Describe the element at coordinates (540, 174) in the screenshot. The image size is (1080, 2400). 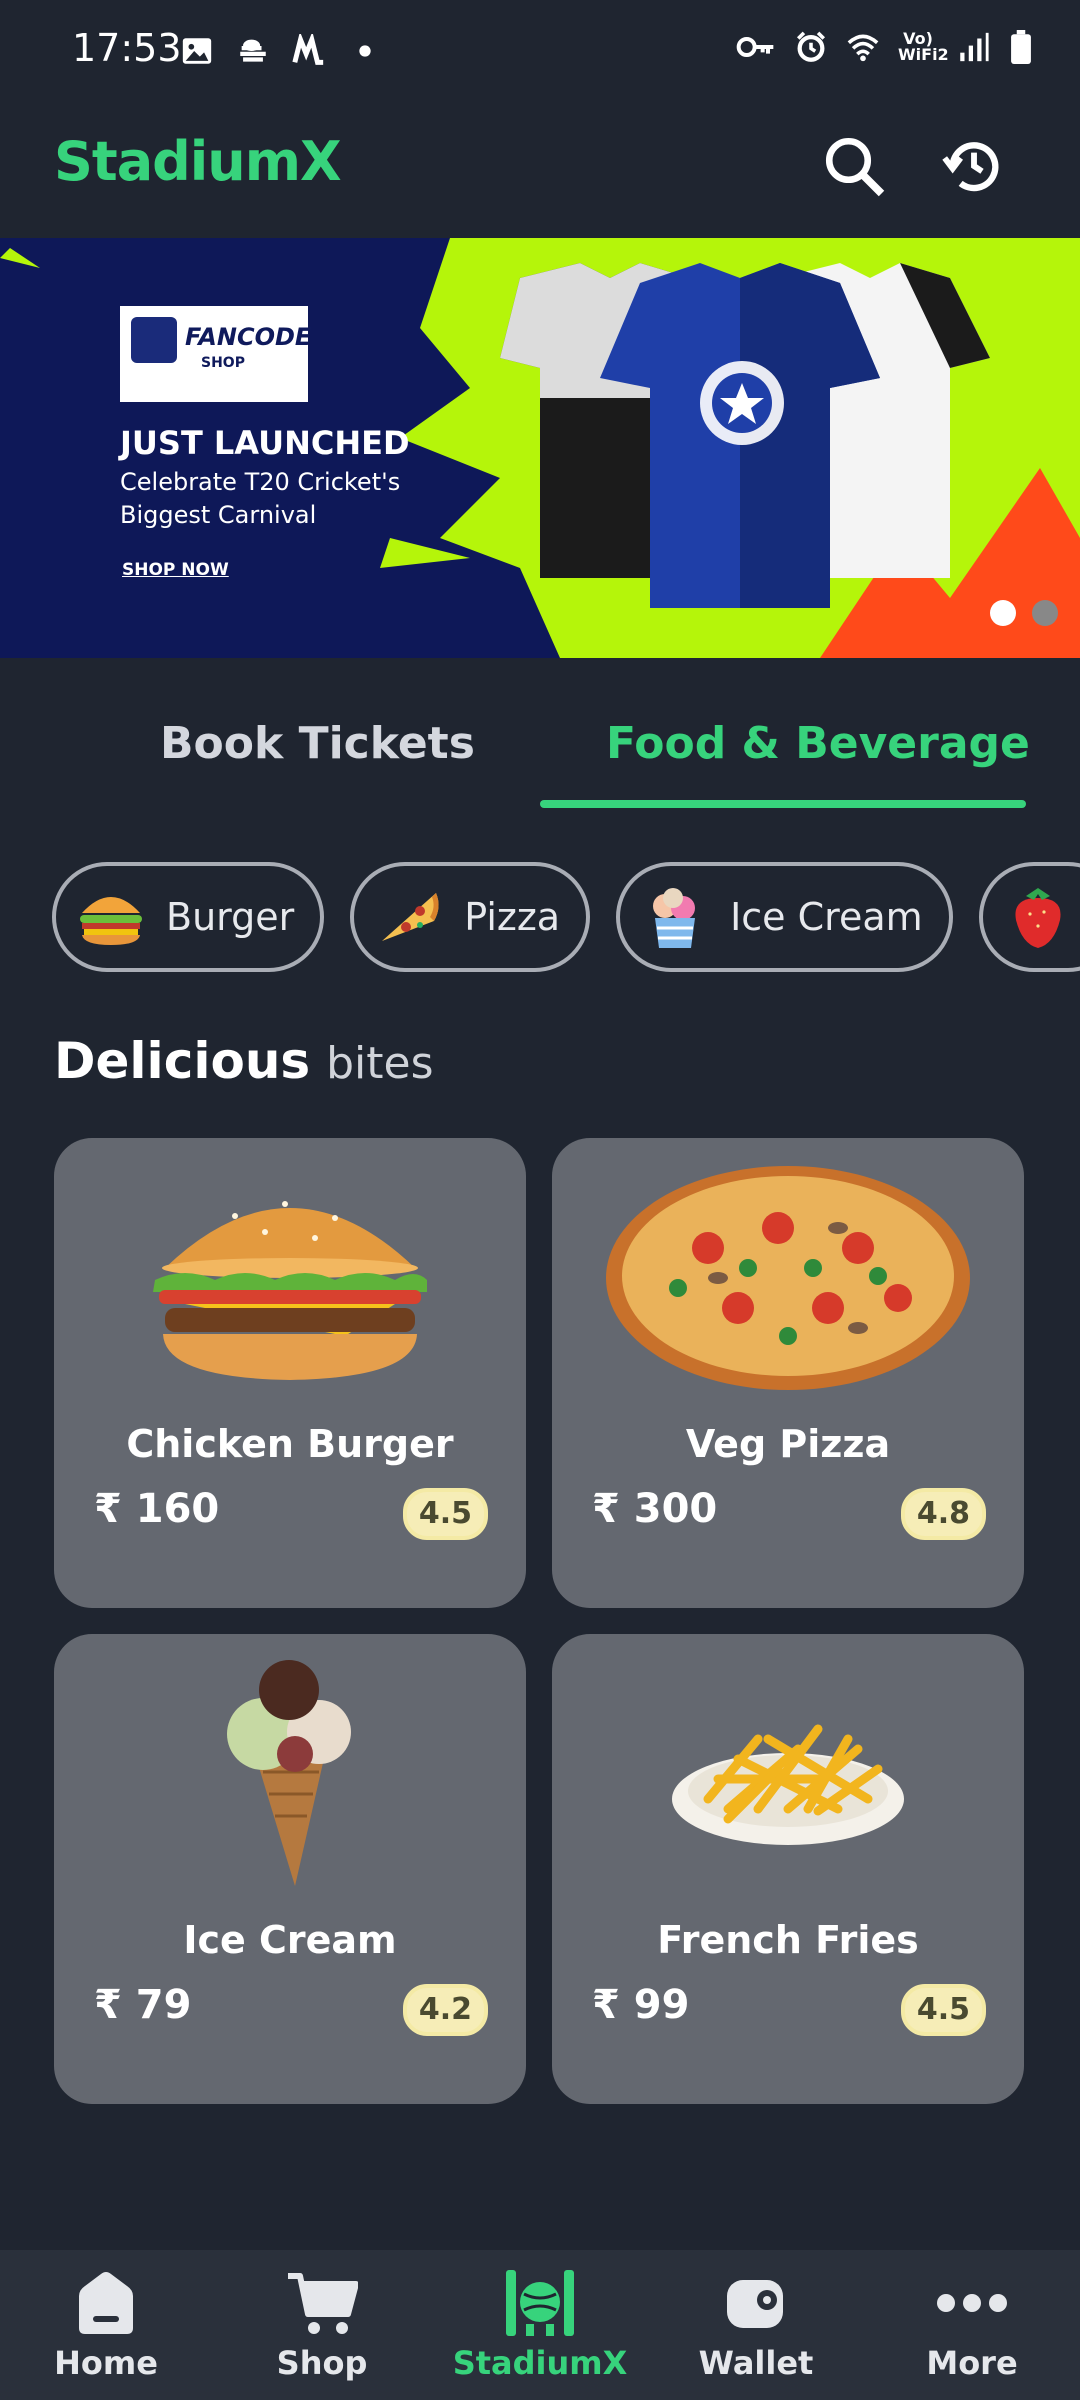
I see `app-header: StadiumX` at that location.